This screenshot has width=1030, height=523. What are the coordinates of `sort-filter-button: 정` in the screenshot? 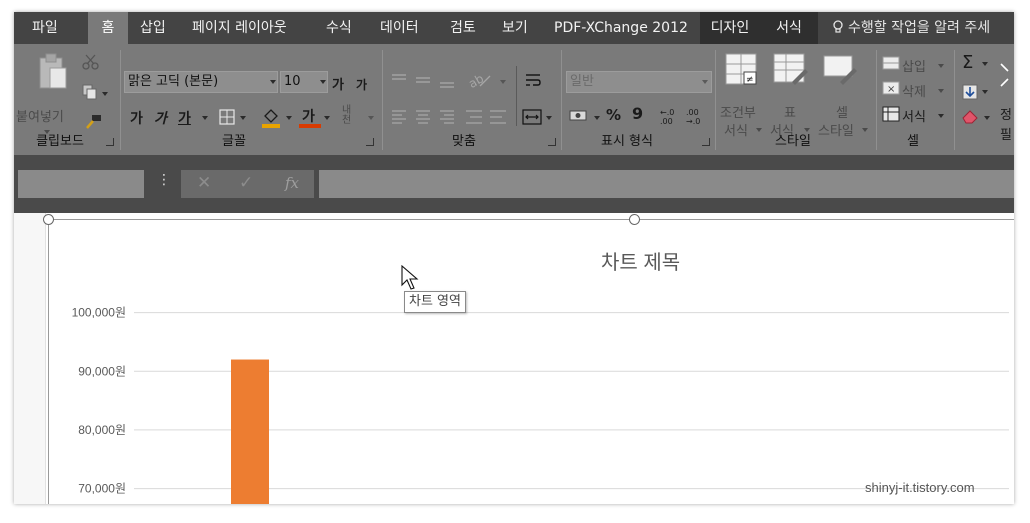 It's located at (1006, 113).